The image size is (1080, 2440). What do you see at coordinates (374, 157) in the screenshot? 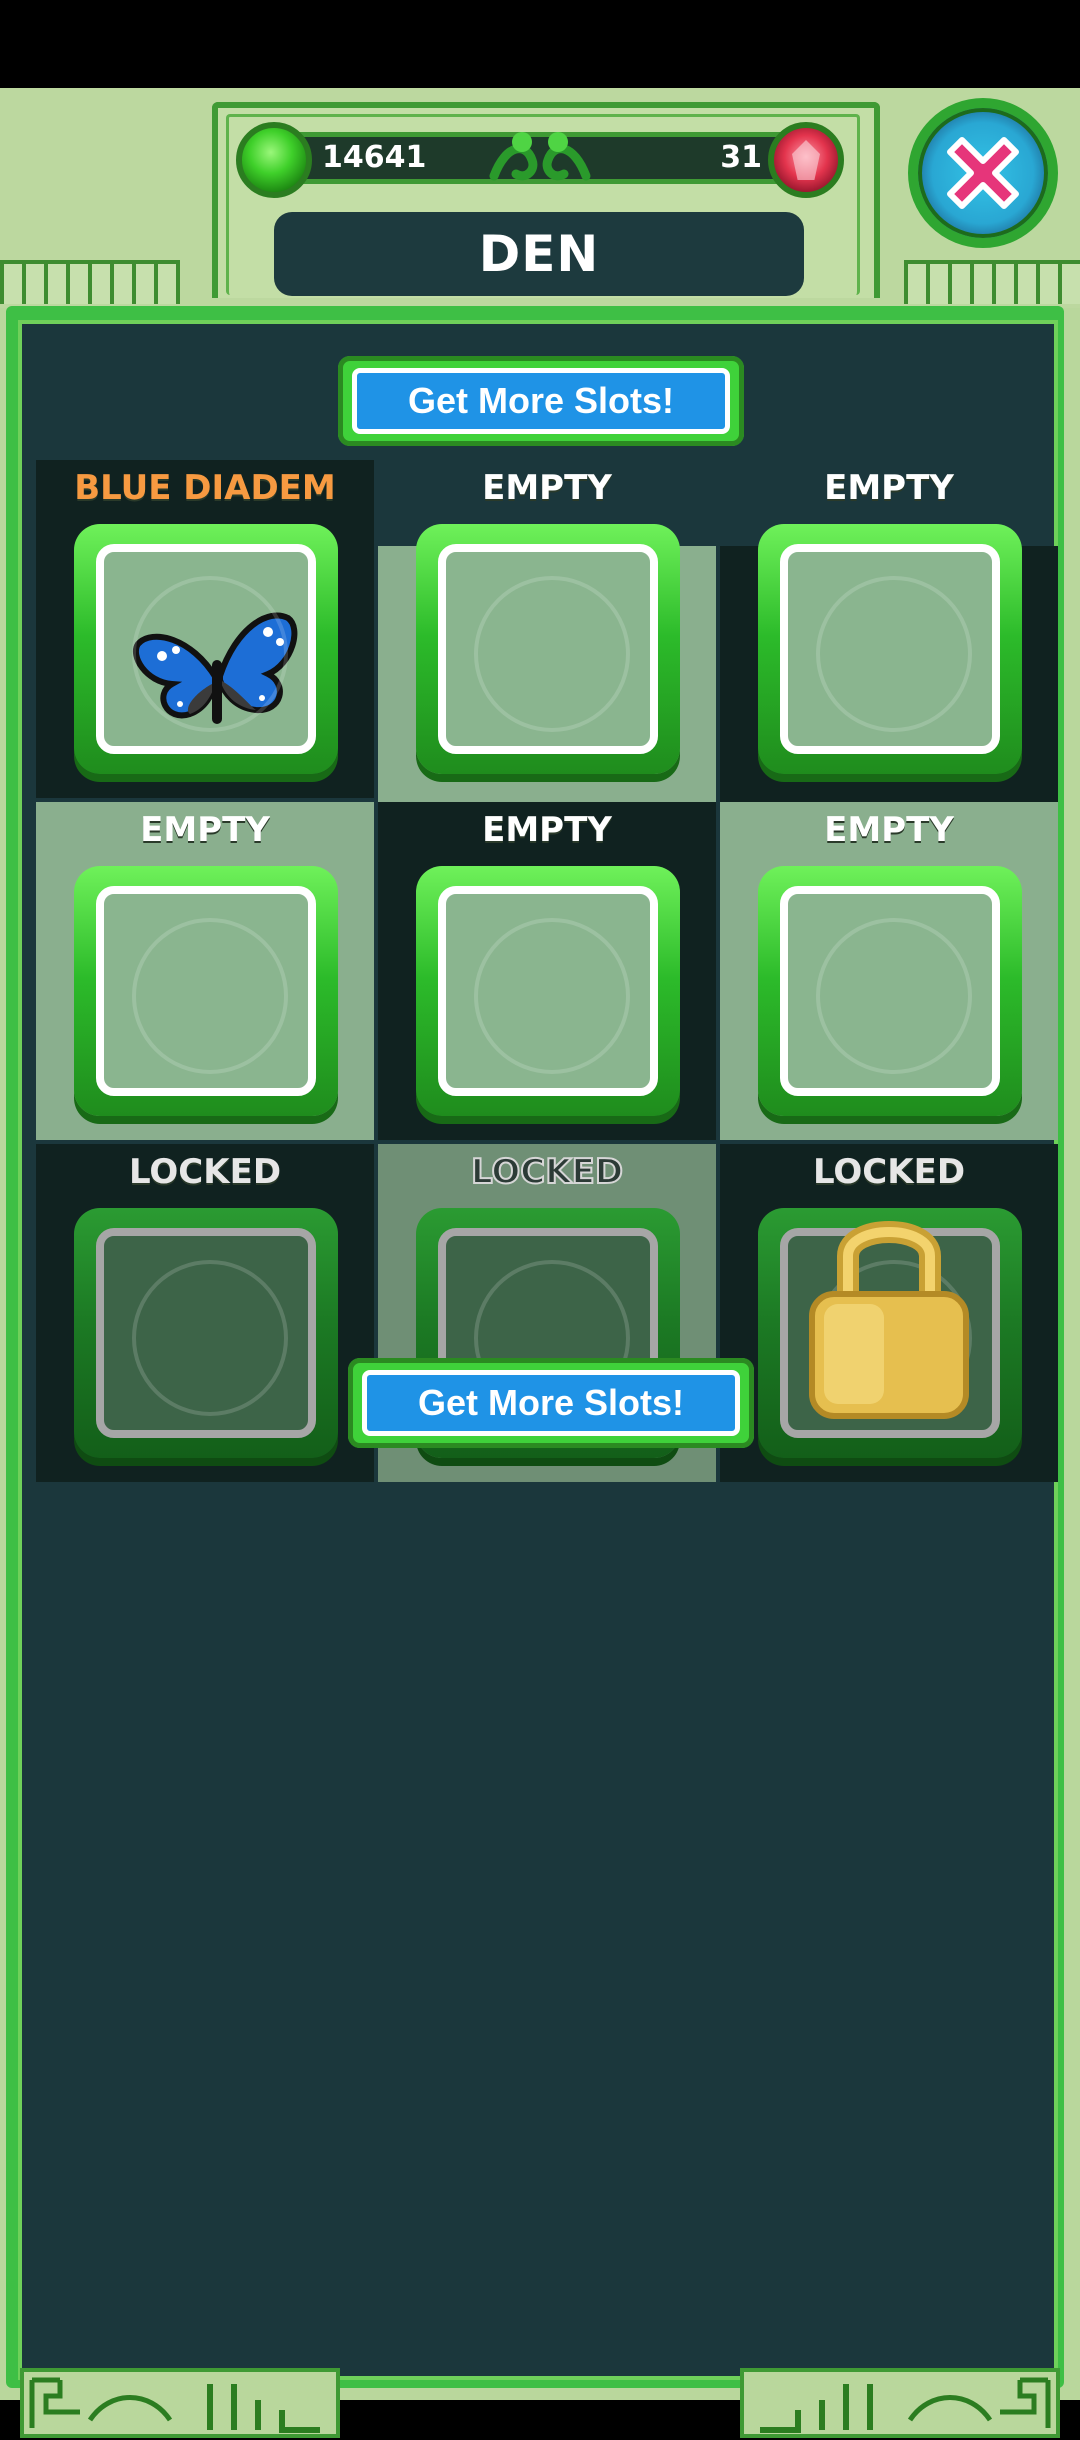
I see `soft-currency-count: 14641` at bounding box center [374, 157].